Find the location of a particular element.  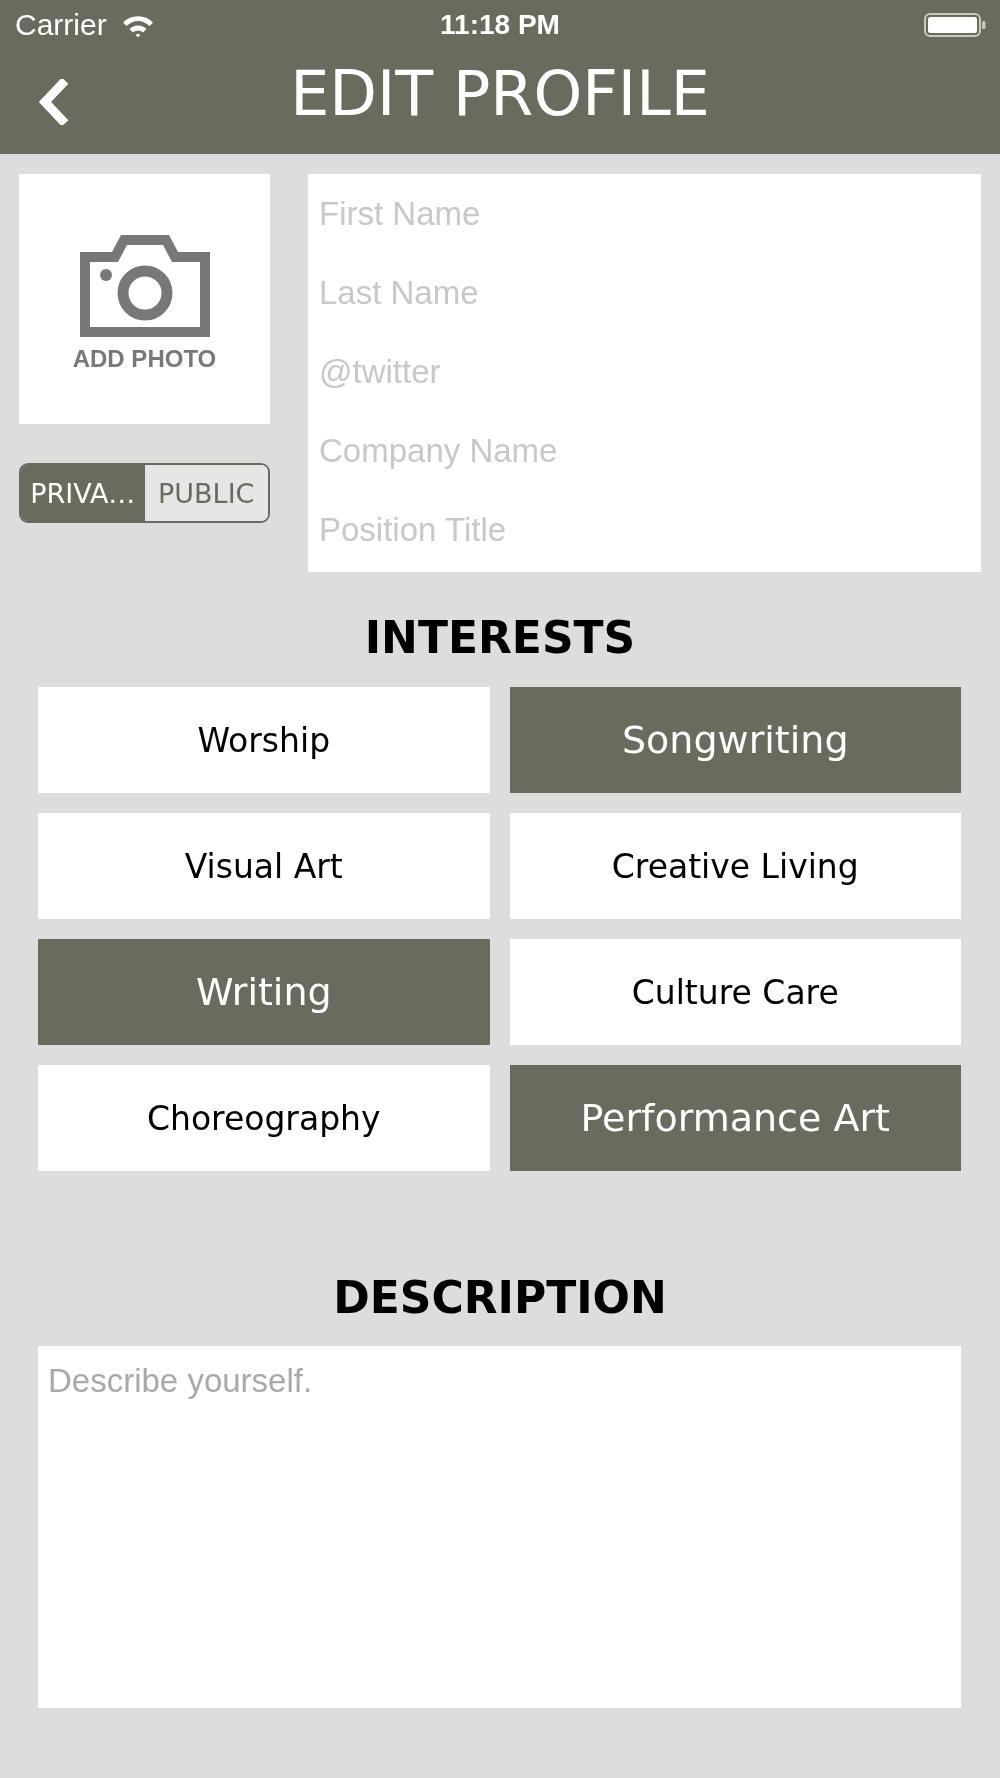

camera-icon is located at coordinates (144, 286).